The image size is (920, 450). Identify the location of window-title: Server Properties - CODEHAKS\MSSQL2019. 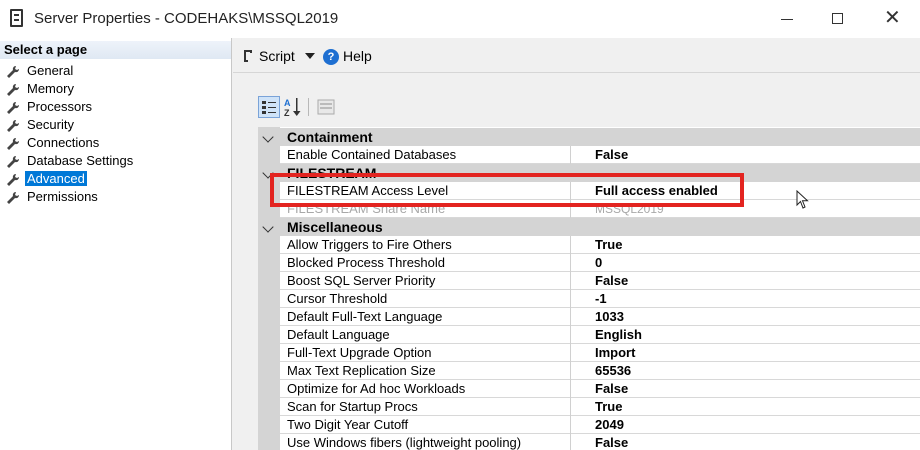
(186, 18).